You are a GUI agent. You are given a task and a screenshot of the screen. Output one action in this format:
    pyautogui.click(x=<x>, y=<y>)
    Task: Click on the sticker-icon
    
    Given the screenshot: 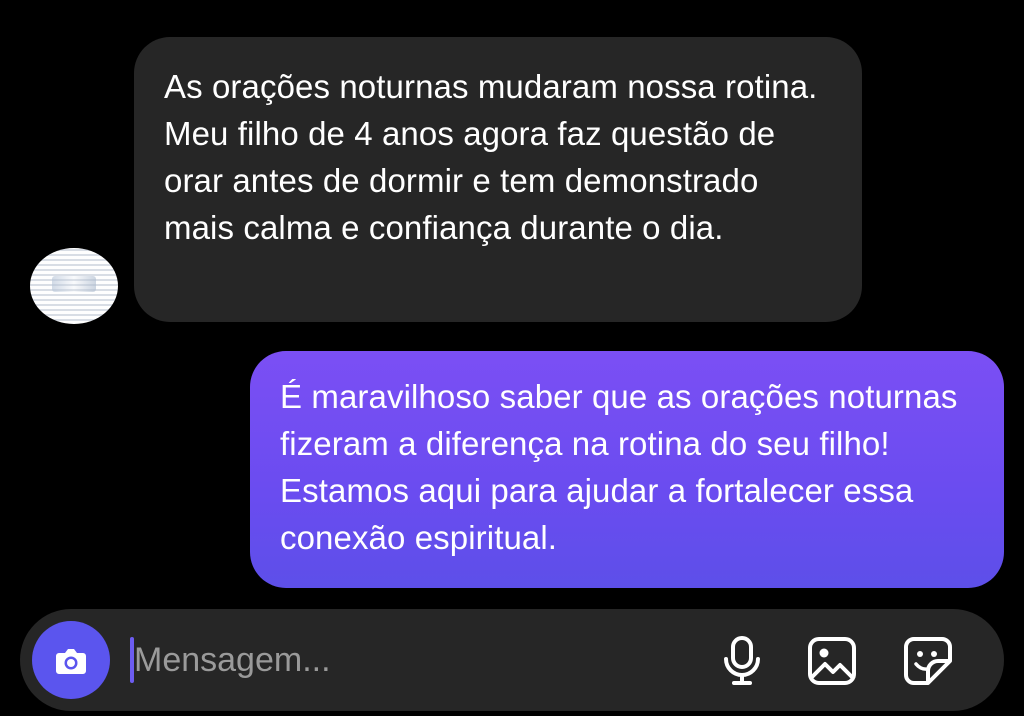 What is the action you would take?
    pyautogui.click(x=928, y=661)
    